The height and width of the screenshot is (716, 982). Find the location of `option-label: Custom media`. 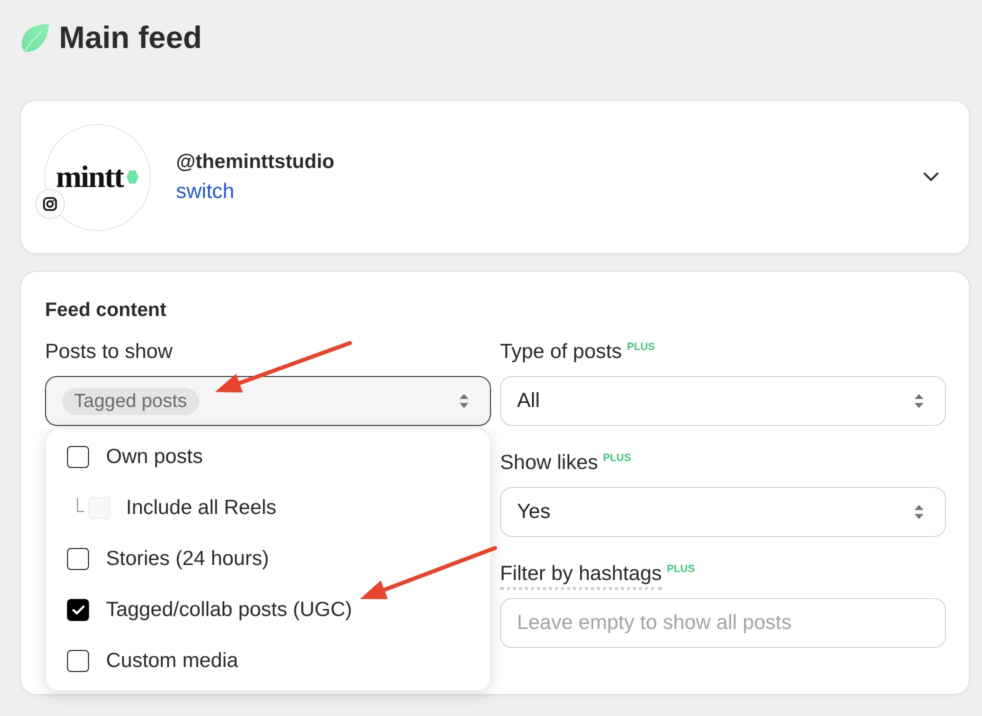

option-label: Custom media is located at coordinates (172, 660).